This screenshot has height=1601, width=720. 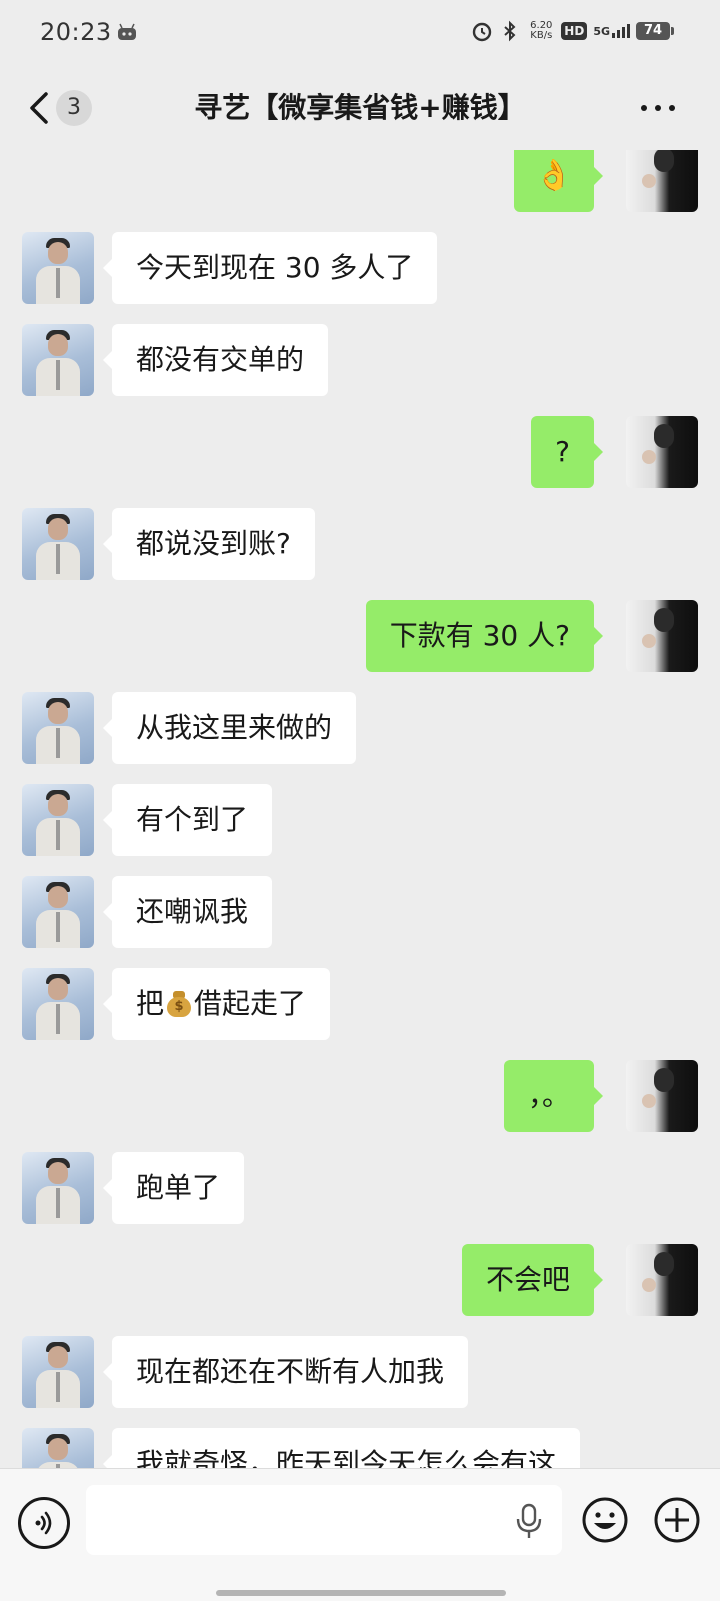 I want to click on message-input, so click(x=324, y=1520).